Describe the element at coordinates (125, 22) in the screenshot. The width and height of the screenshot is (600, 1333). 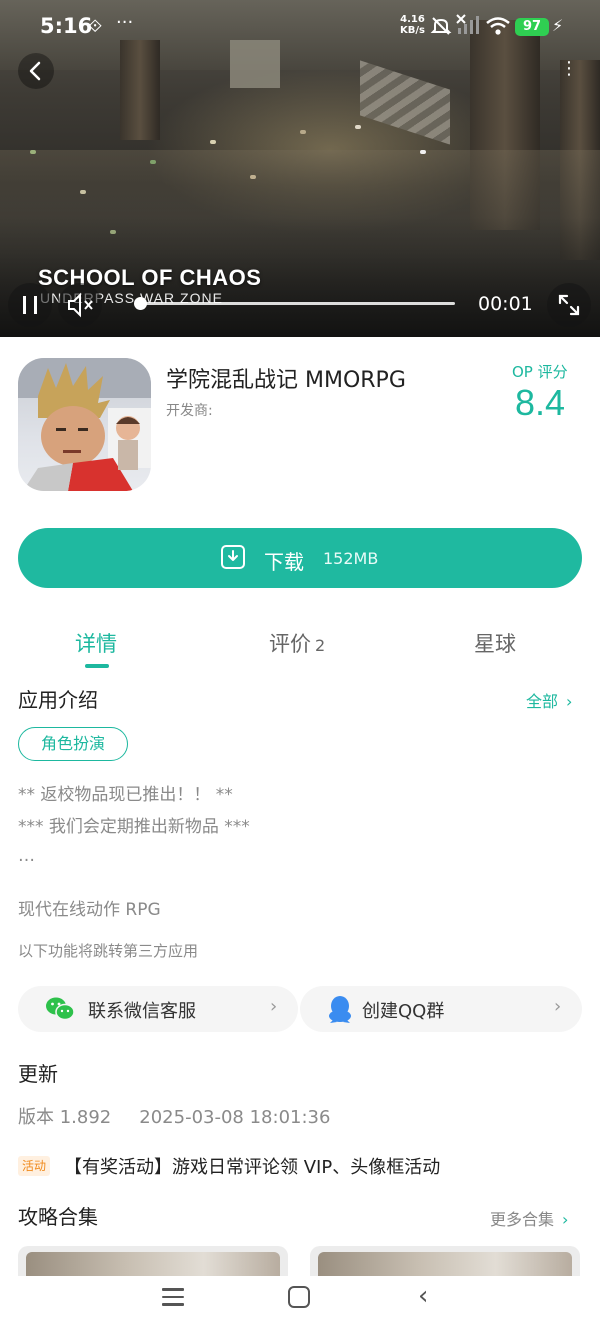
I see `status-more-icon: ···` at that location.